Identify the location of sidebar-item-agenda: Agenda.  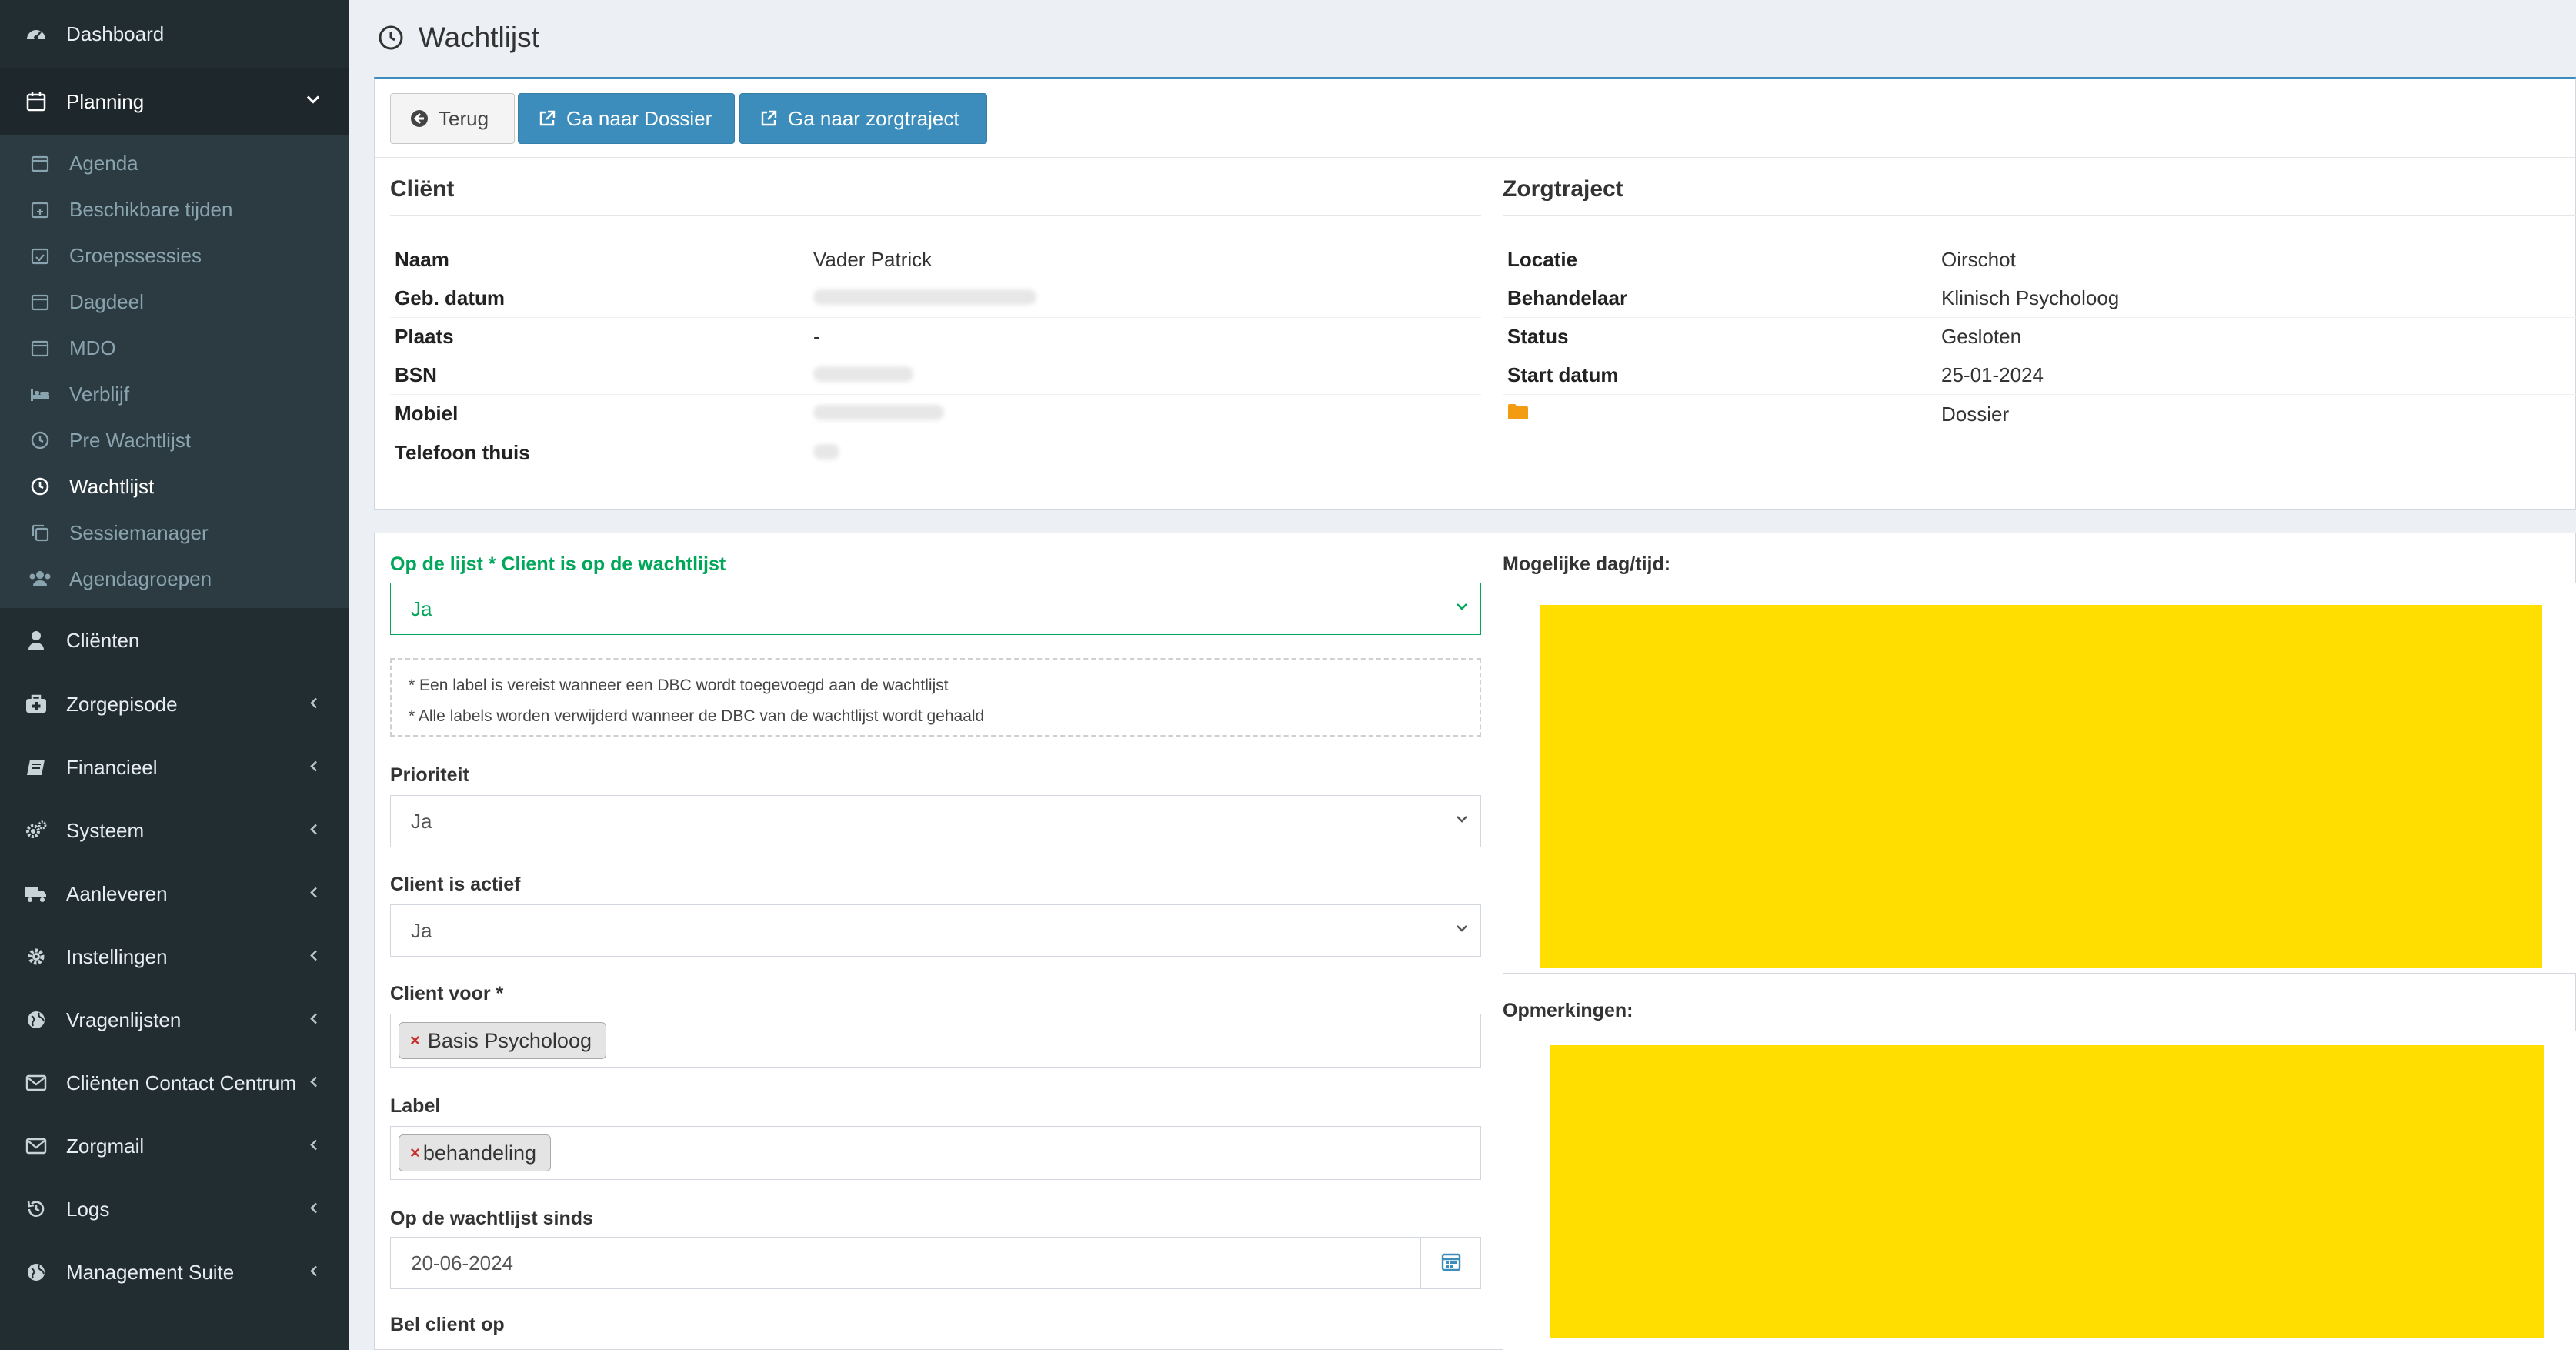
(174, 163).